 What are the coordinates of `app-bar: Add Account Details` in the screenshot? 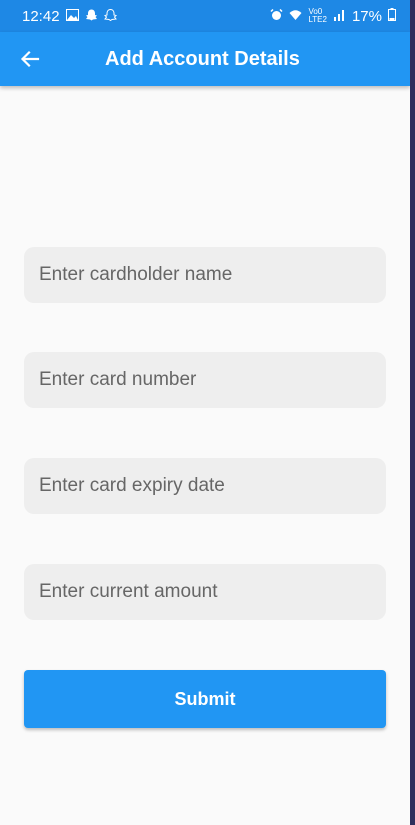 It's located at (205, 59).